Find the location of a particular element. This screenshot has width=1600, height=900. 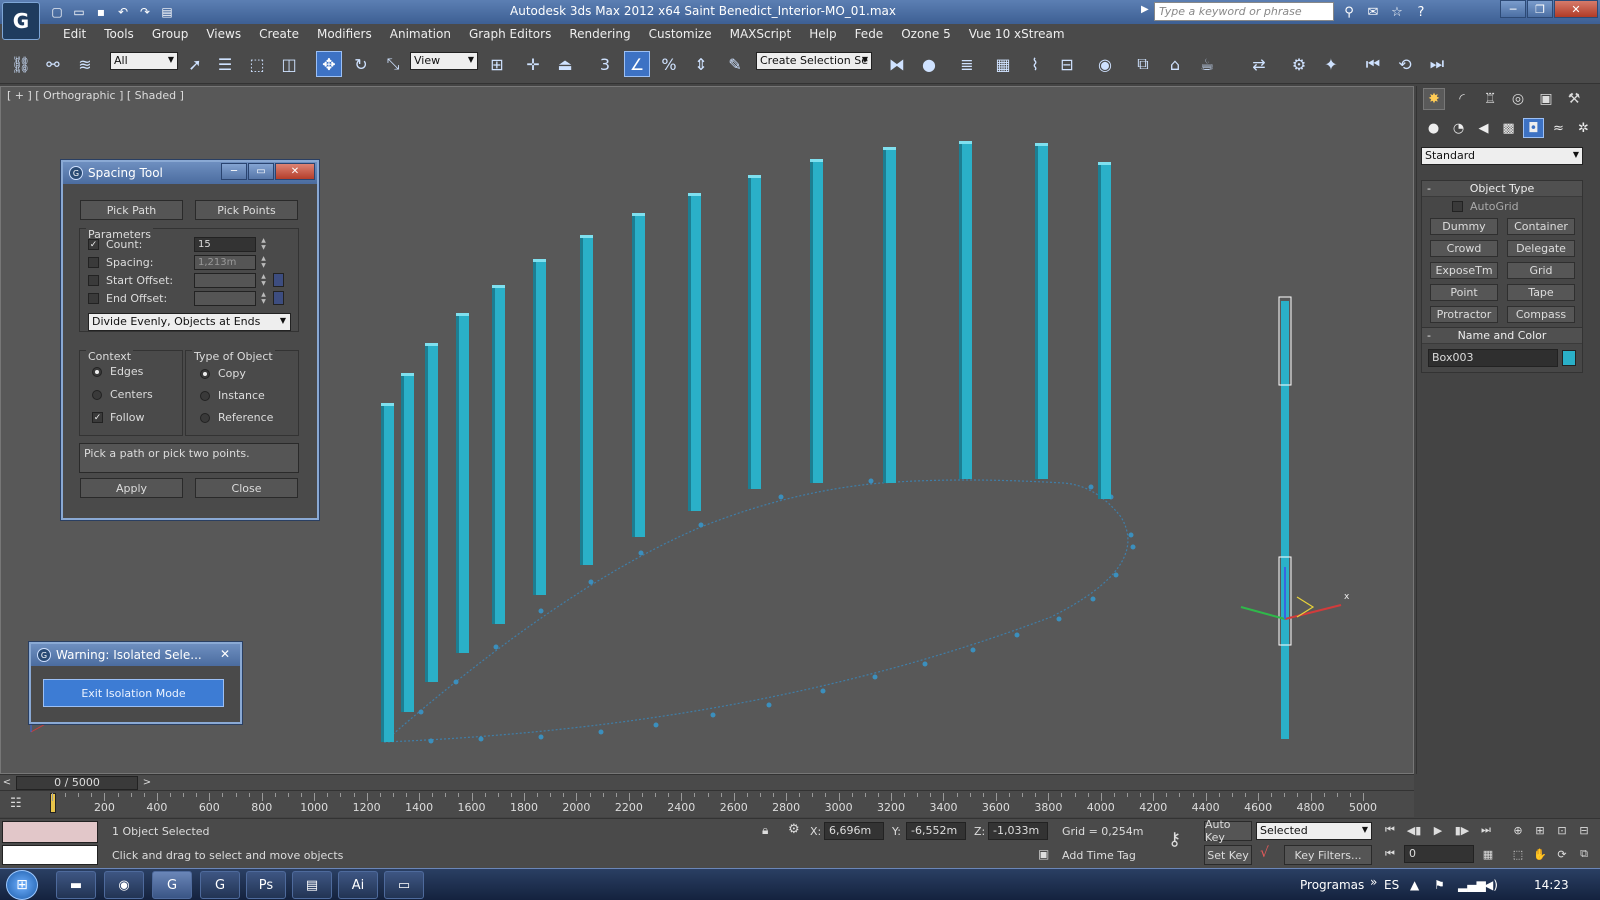

object-name-input: Box003 is located at coordinates (1493, 358).